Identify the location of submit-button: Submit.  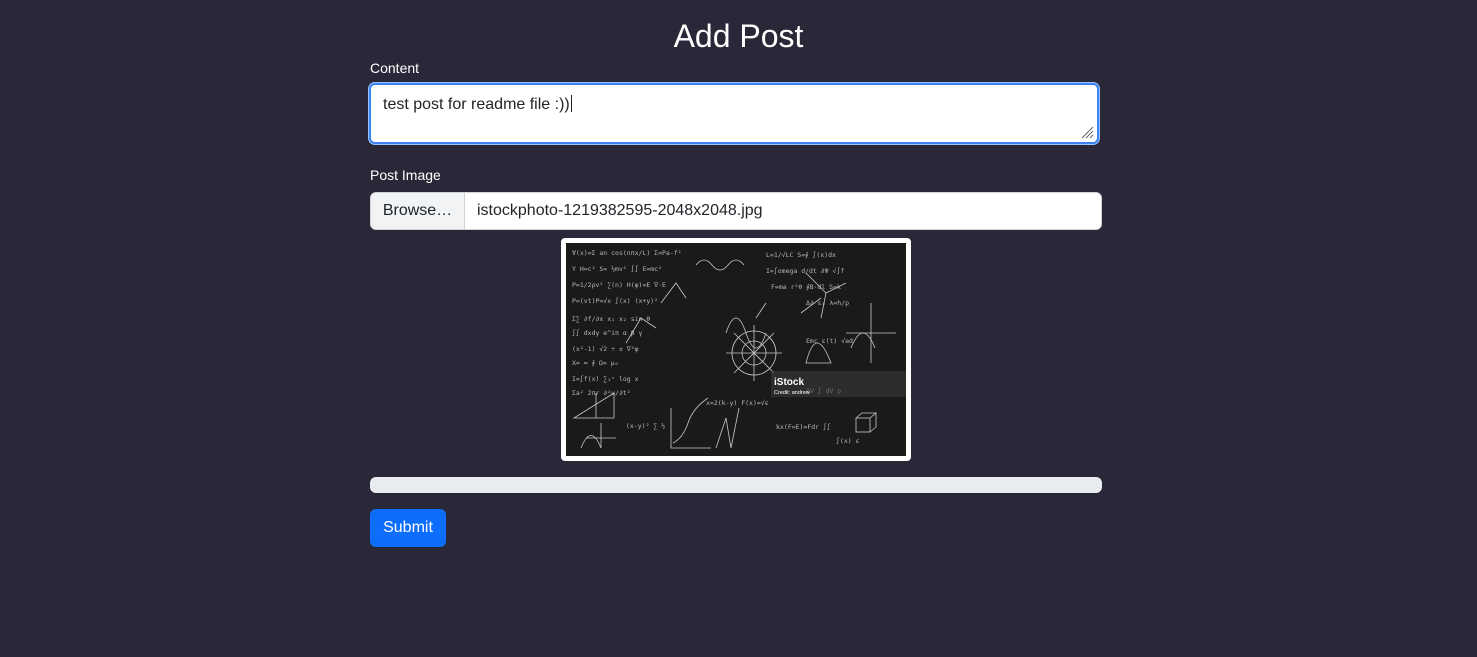
(408, 528).